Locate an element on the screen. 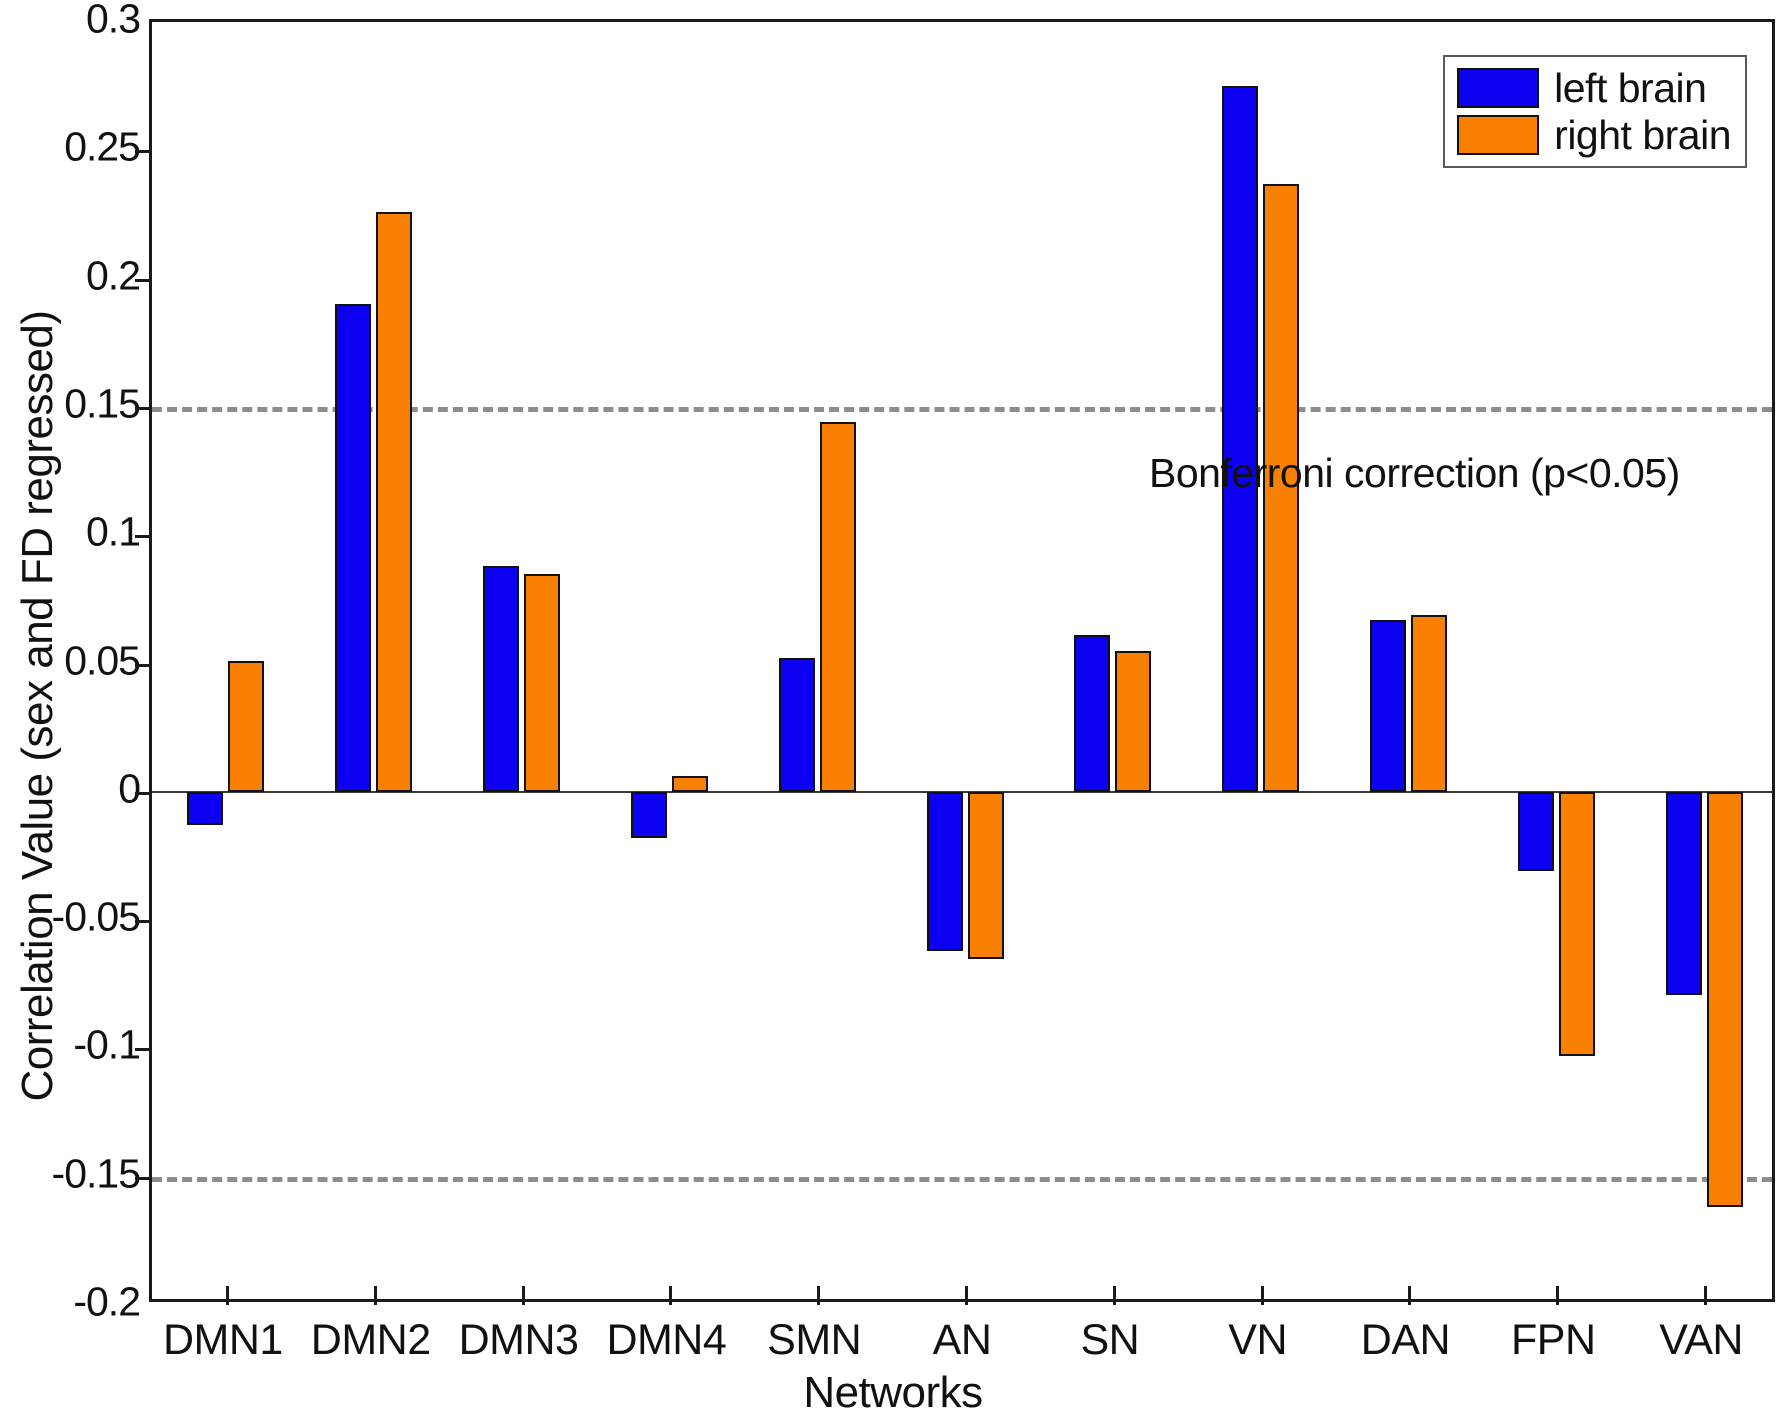 This screenshot has width=1786, height=1418. bar-DMN2-left-brain is located at coordinates (353, 548).